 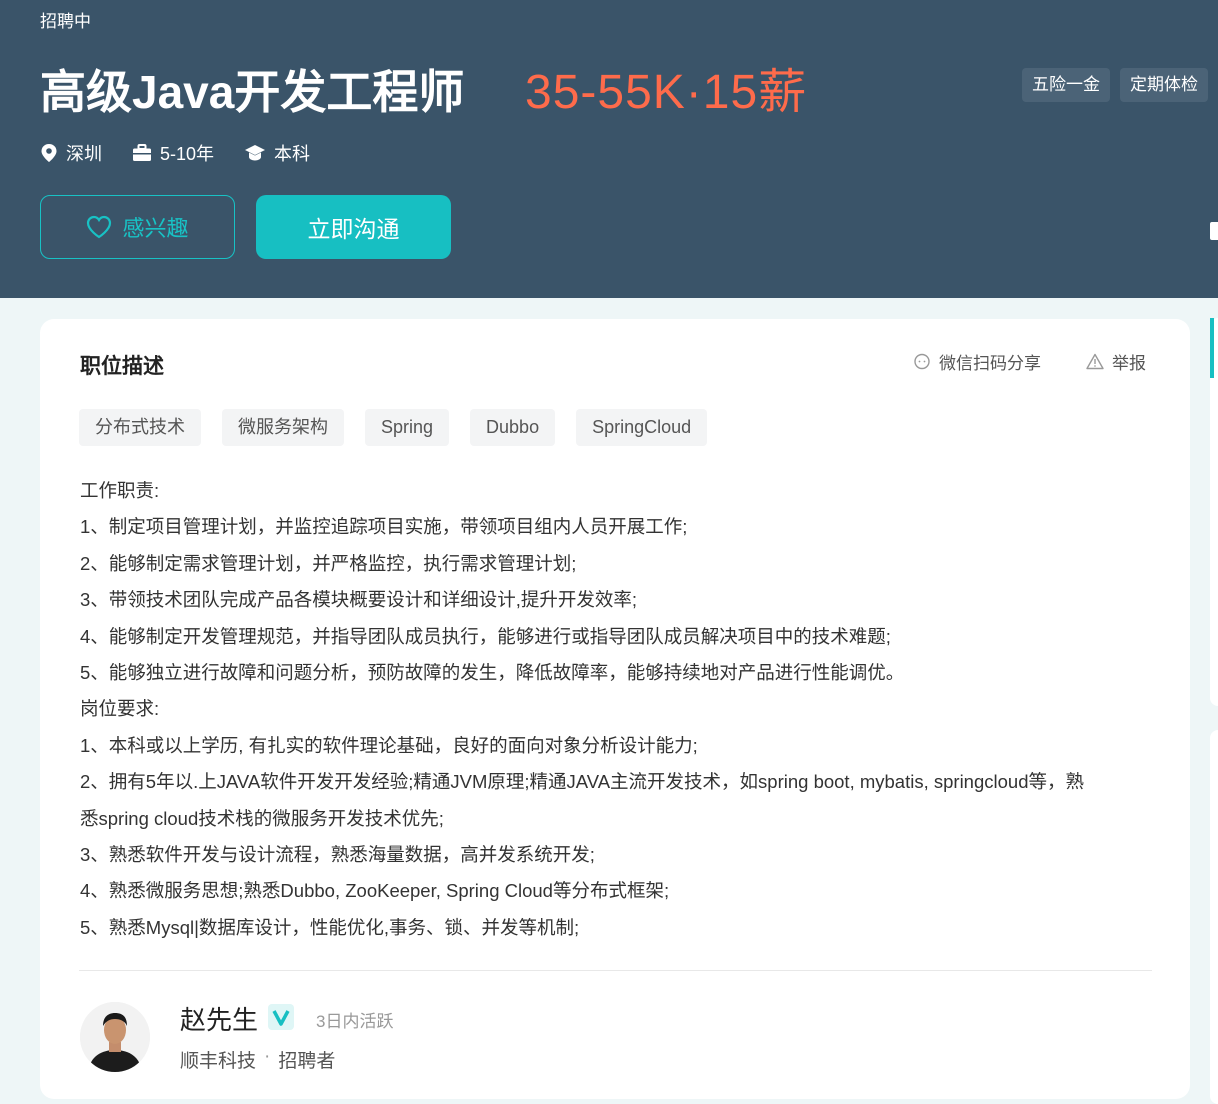 I want to click on description-line: 2、能够制定需求管理计划，并严格监控，执行需求管理计划;, so click(x=328, y=563).